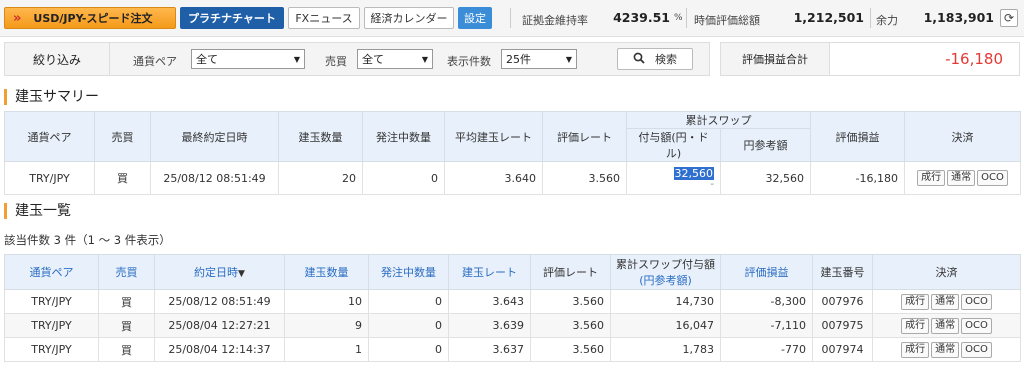 This screenshot has width=1024, height=372. I want to click on count-select: 25件 ▼, so click(539, 59).